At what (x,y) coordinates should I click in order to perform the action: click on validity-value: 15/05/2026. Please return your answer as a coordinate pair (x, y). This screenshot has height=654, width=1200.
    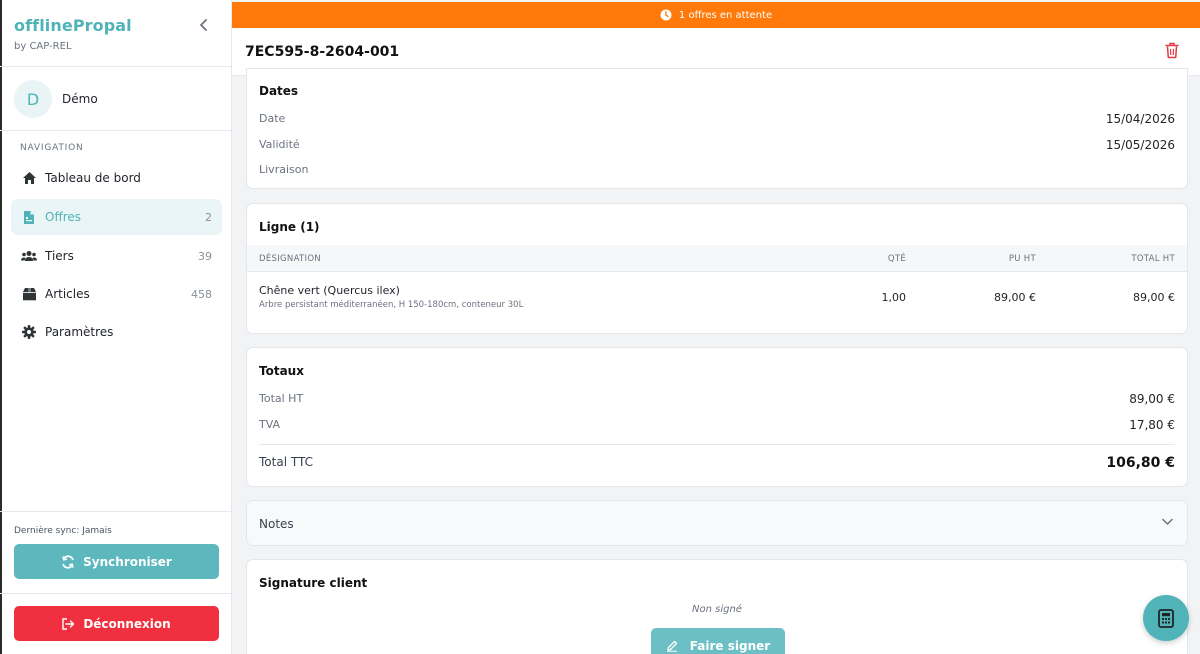
    Looking at the image, I should click on (1140, 145).